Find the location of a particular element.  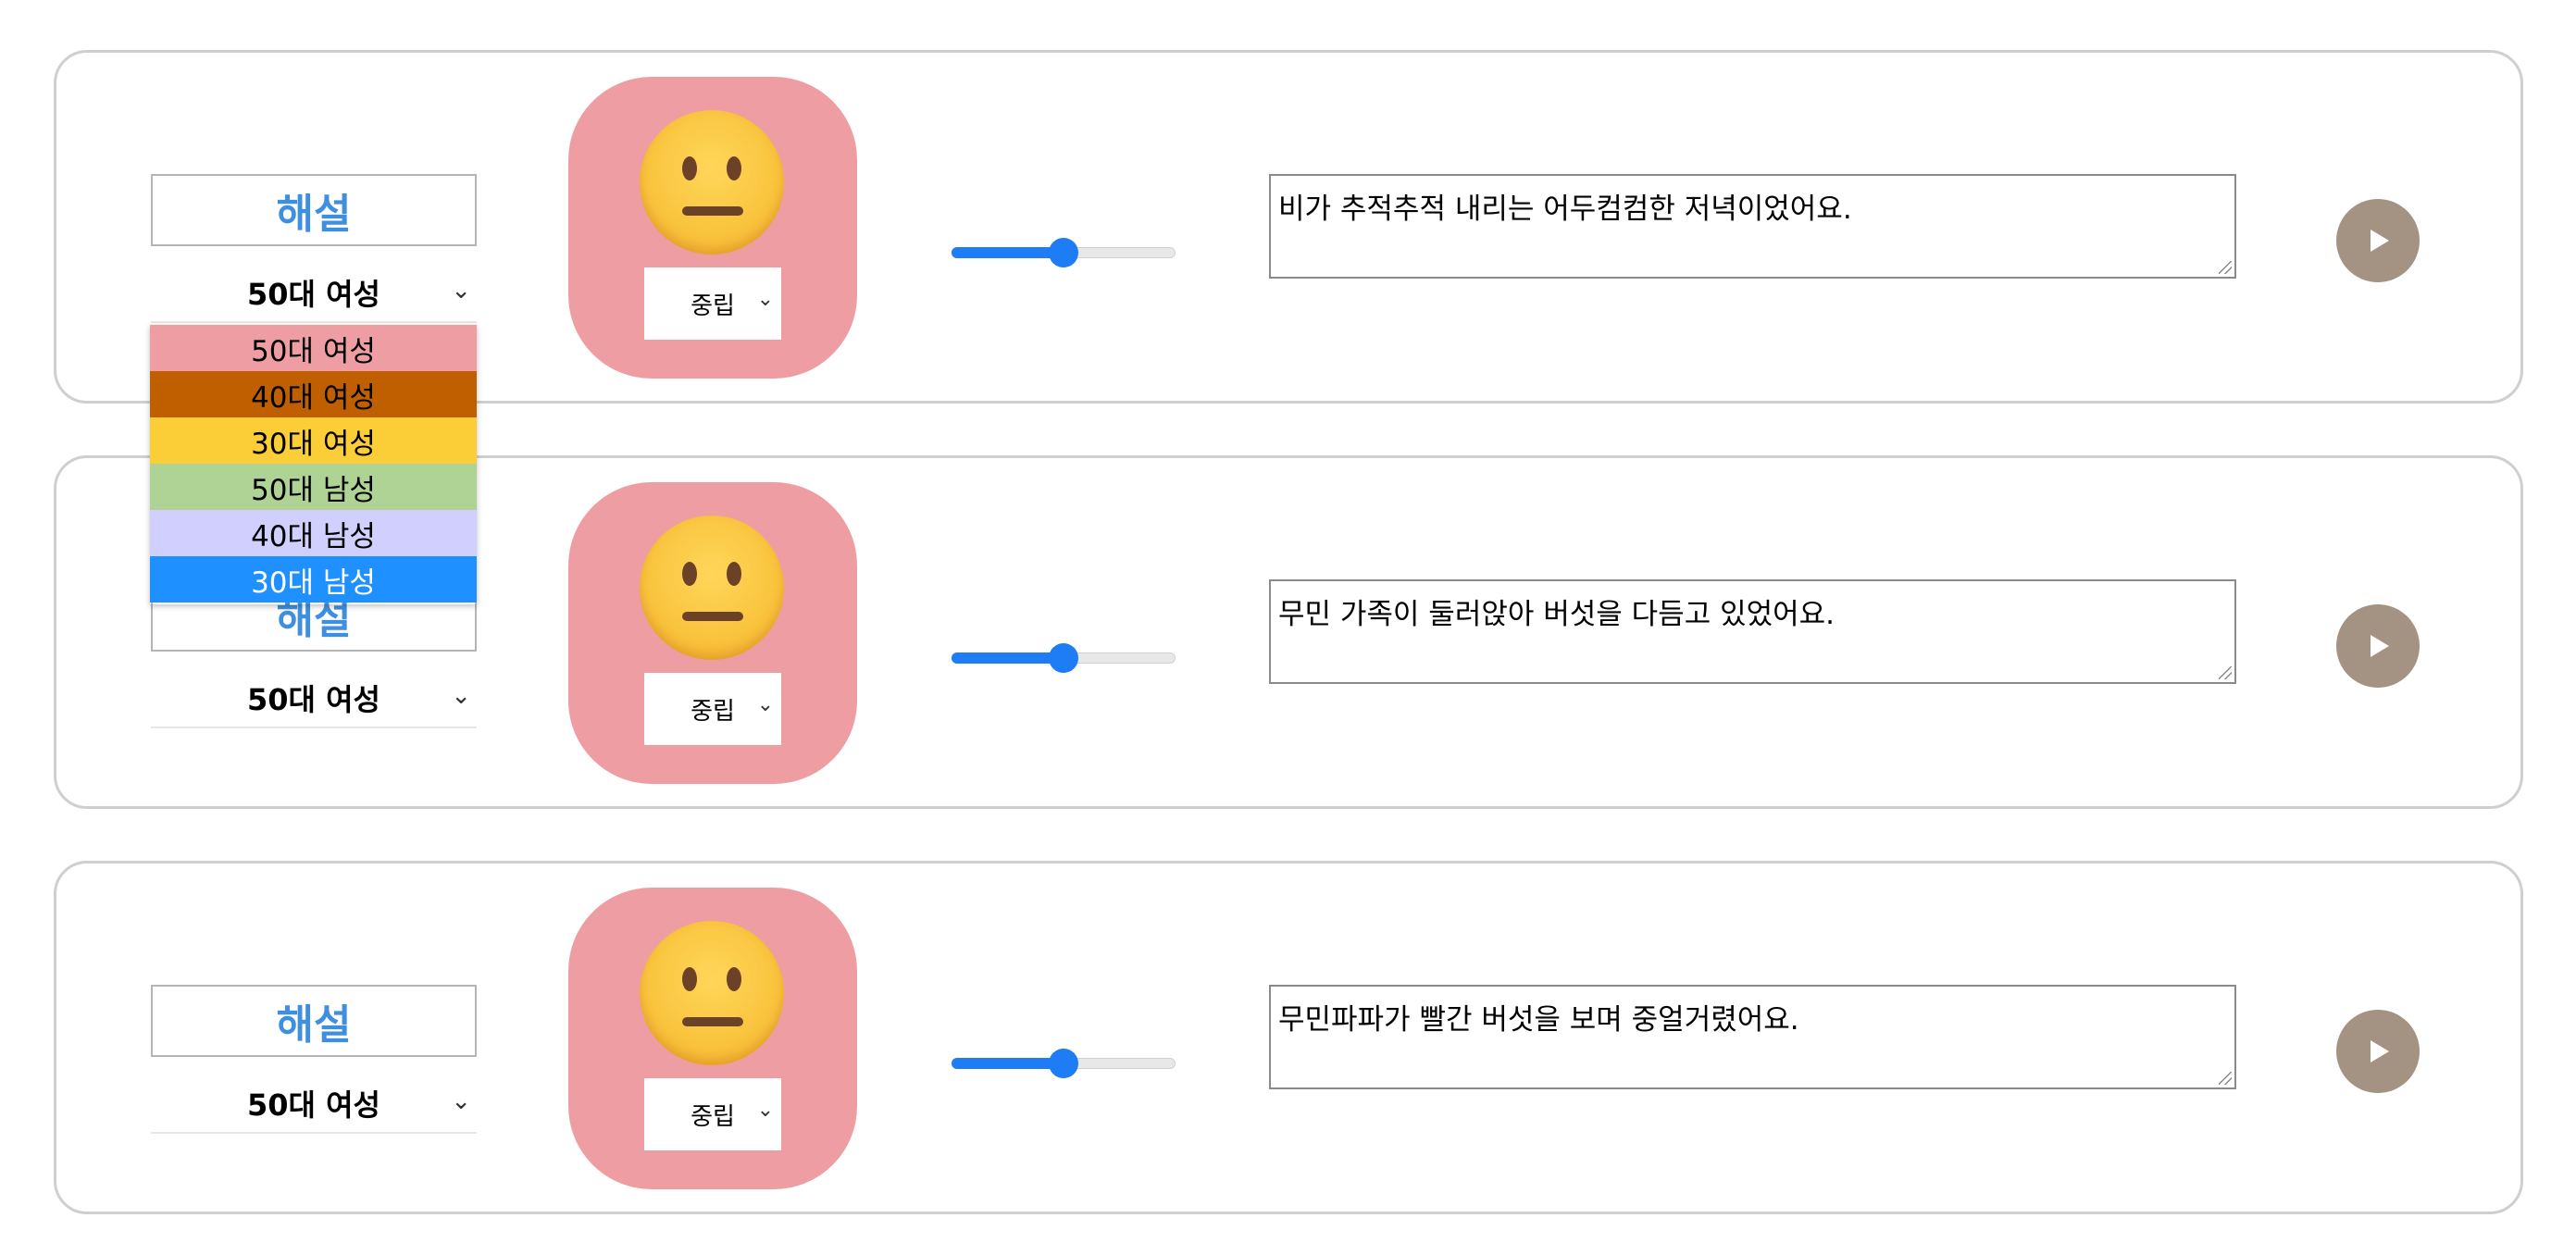

voice-option: 40대 남성 is located at coordinates (313, 533).